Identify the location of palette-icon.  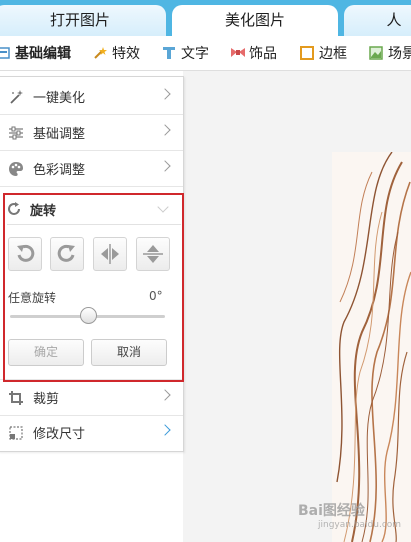
(16, 169).